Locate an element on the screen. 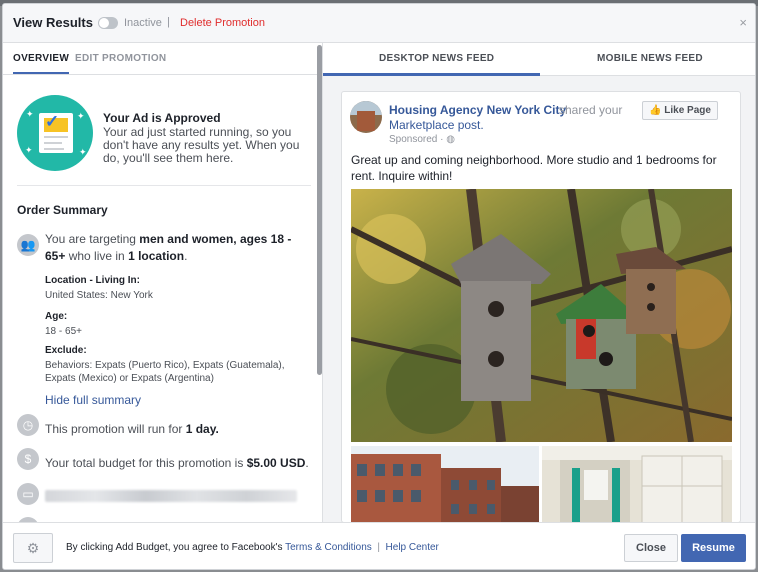 The width and height of the screenshot is (758, 572). close-icon: × is located at coordinates (743, 22).